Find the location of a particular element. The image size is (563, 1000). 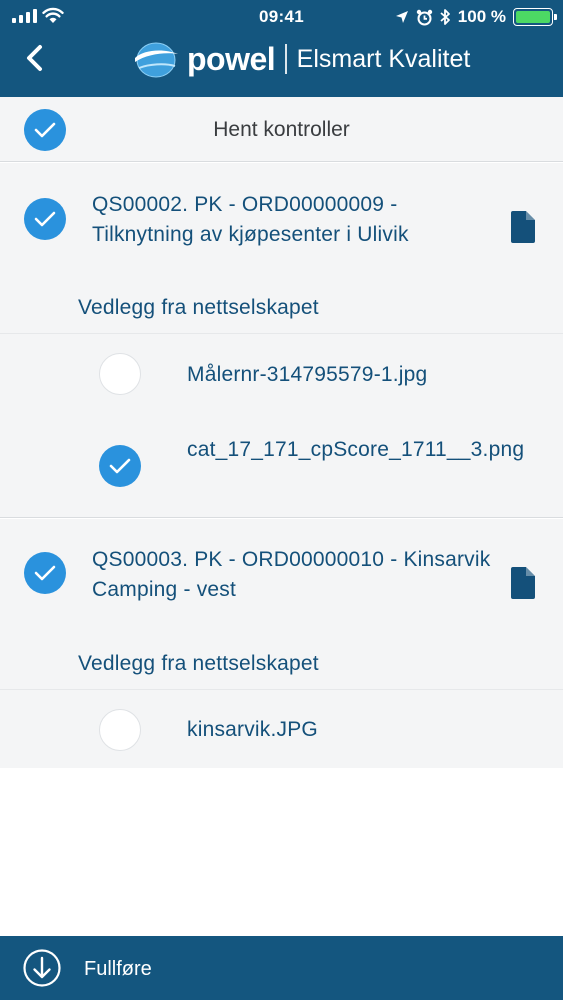

attachment-checkbox is located at coordinates (120, 466).